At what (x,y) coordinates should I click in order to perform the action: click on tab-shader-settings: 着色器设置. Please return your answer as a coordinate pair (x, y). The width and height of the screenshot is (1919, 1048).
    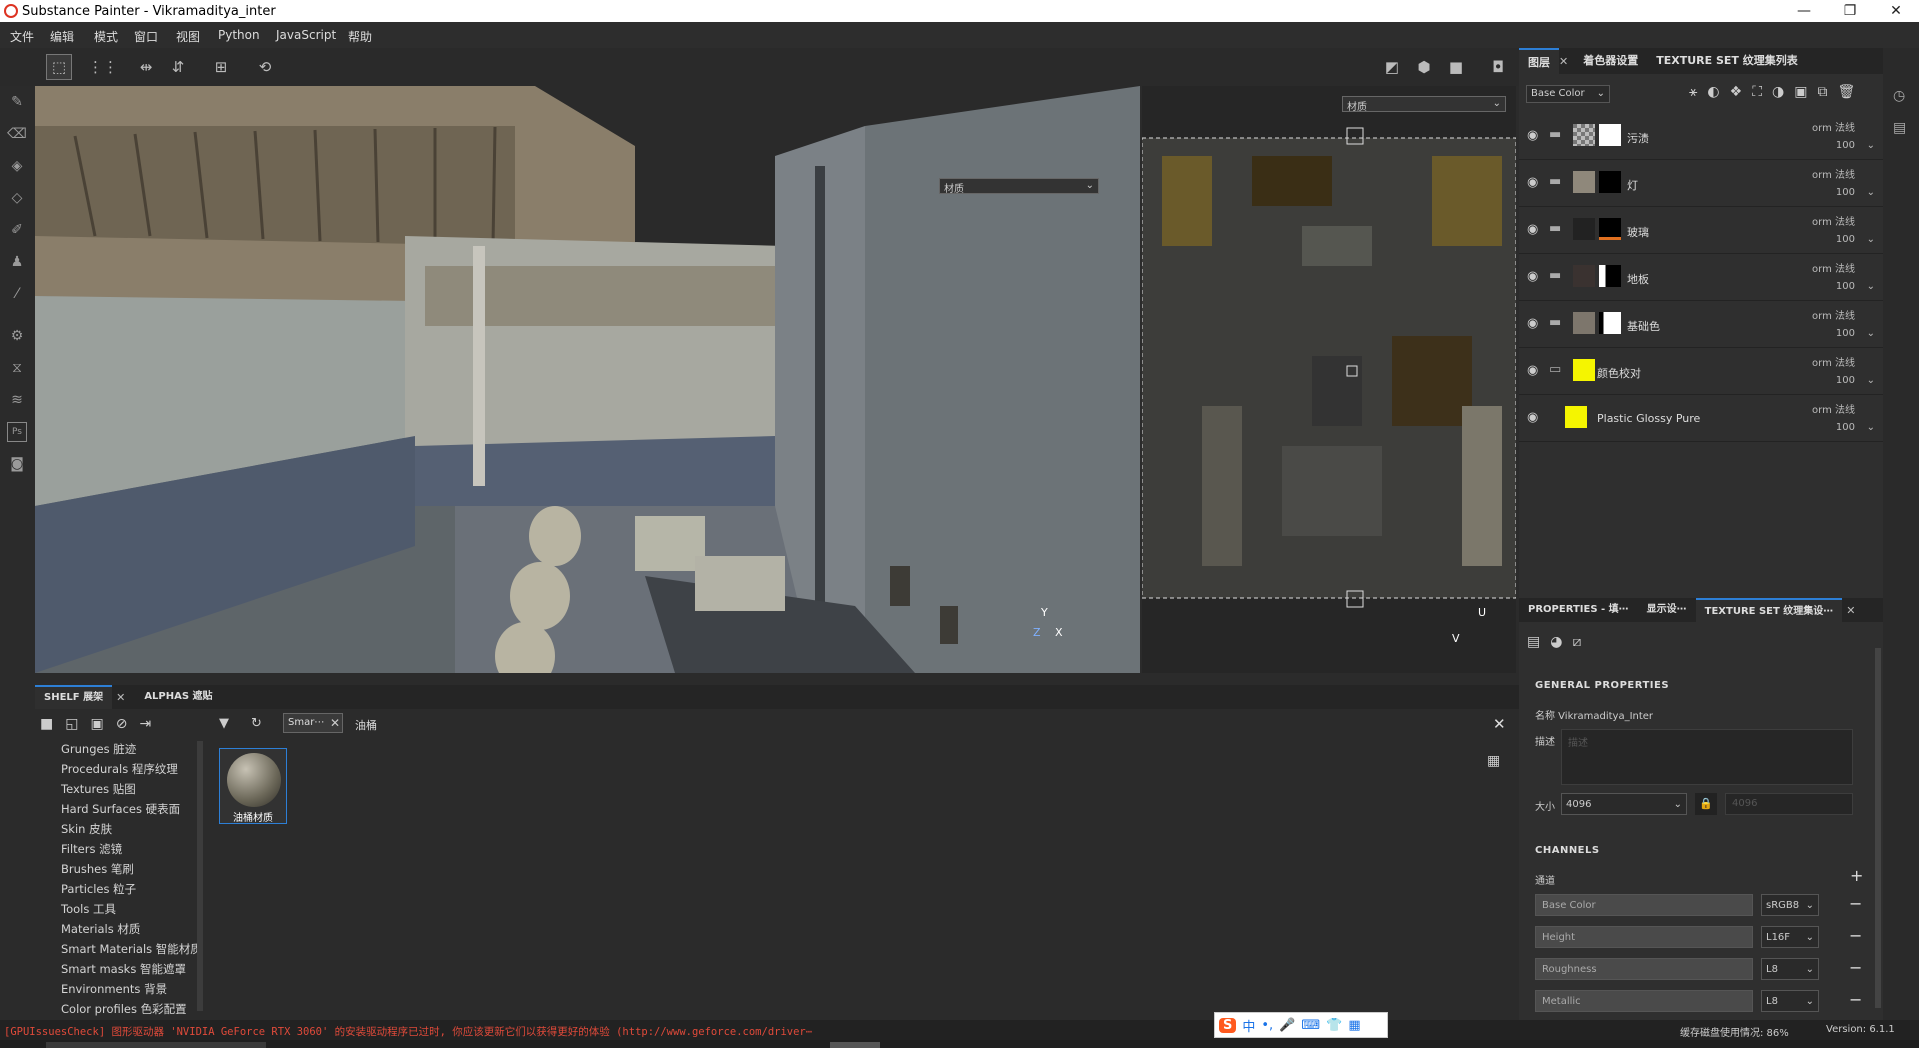
    Looking at the image, I should click on (1610, 61).